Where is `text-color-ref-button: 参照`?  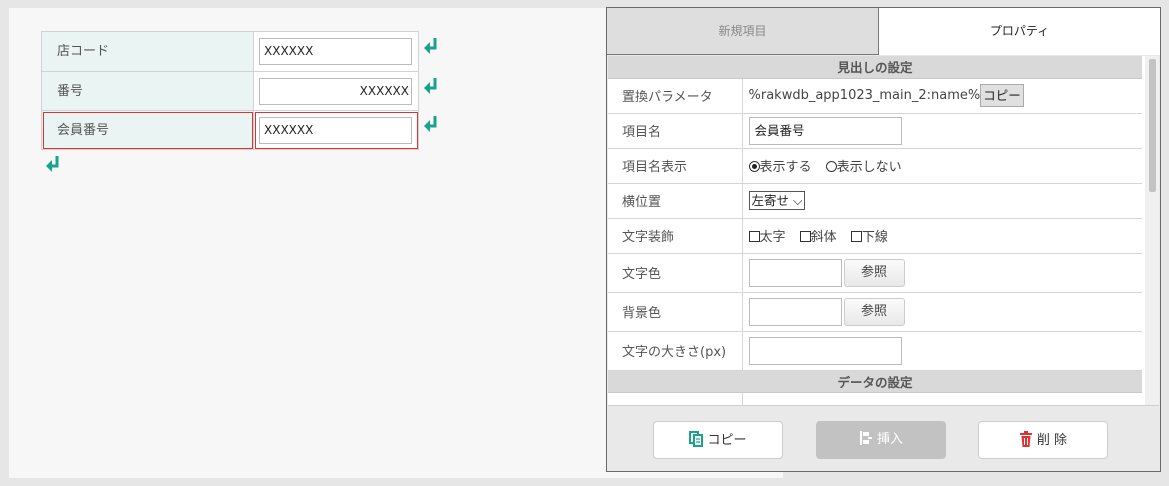 text-color-ref-button: 参照 is located at coordinates (874, 272).